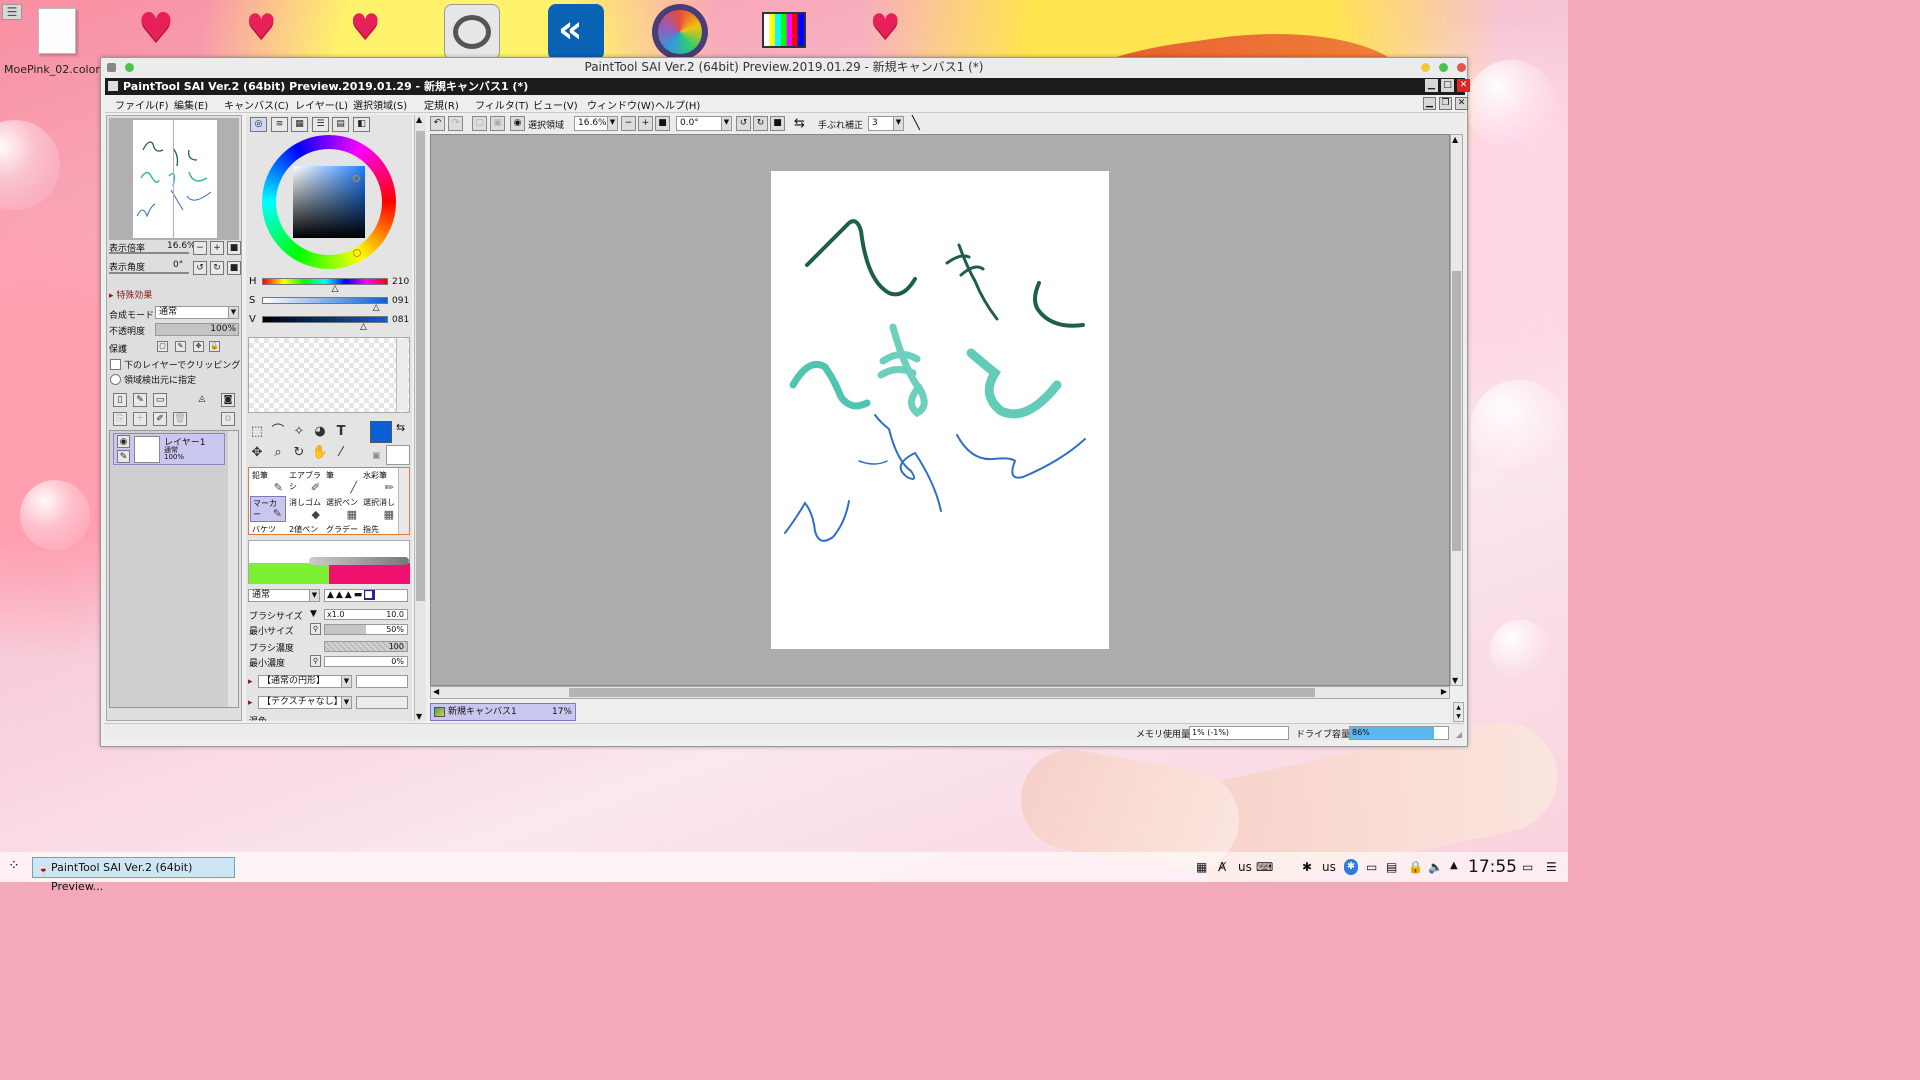 This screenshot has height=1080, width=1920. Describe the element at coordinates (200, 268) in the screenshot. I see `rotate-left-button: ↺` at that location.